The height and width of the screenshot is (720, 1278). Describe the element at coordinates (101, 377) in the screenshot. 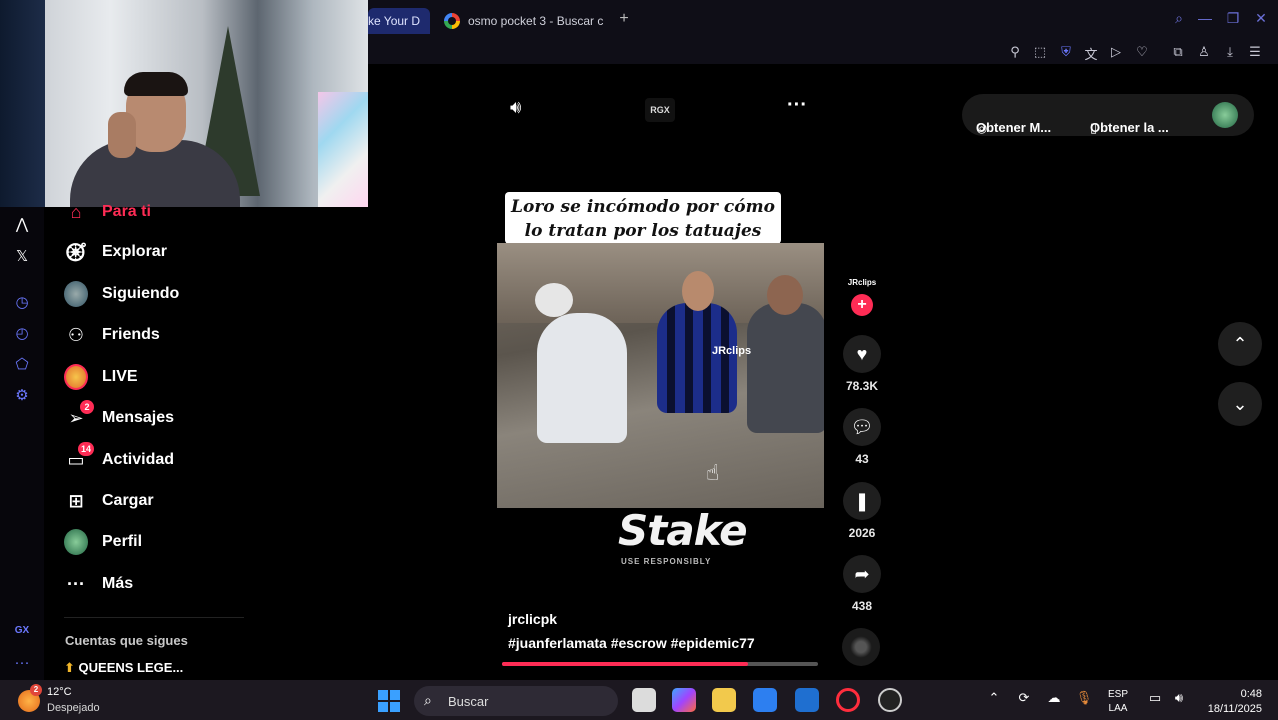

I see `sidebar-item-live: LIVE` at that location.